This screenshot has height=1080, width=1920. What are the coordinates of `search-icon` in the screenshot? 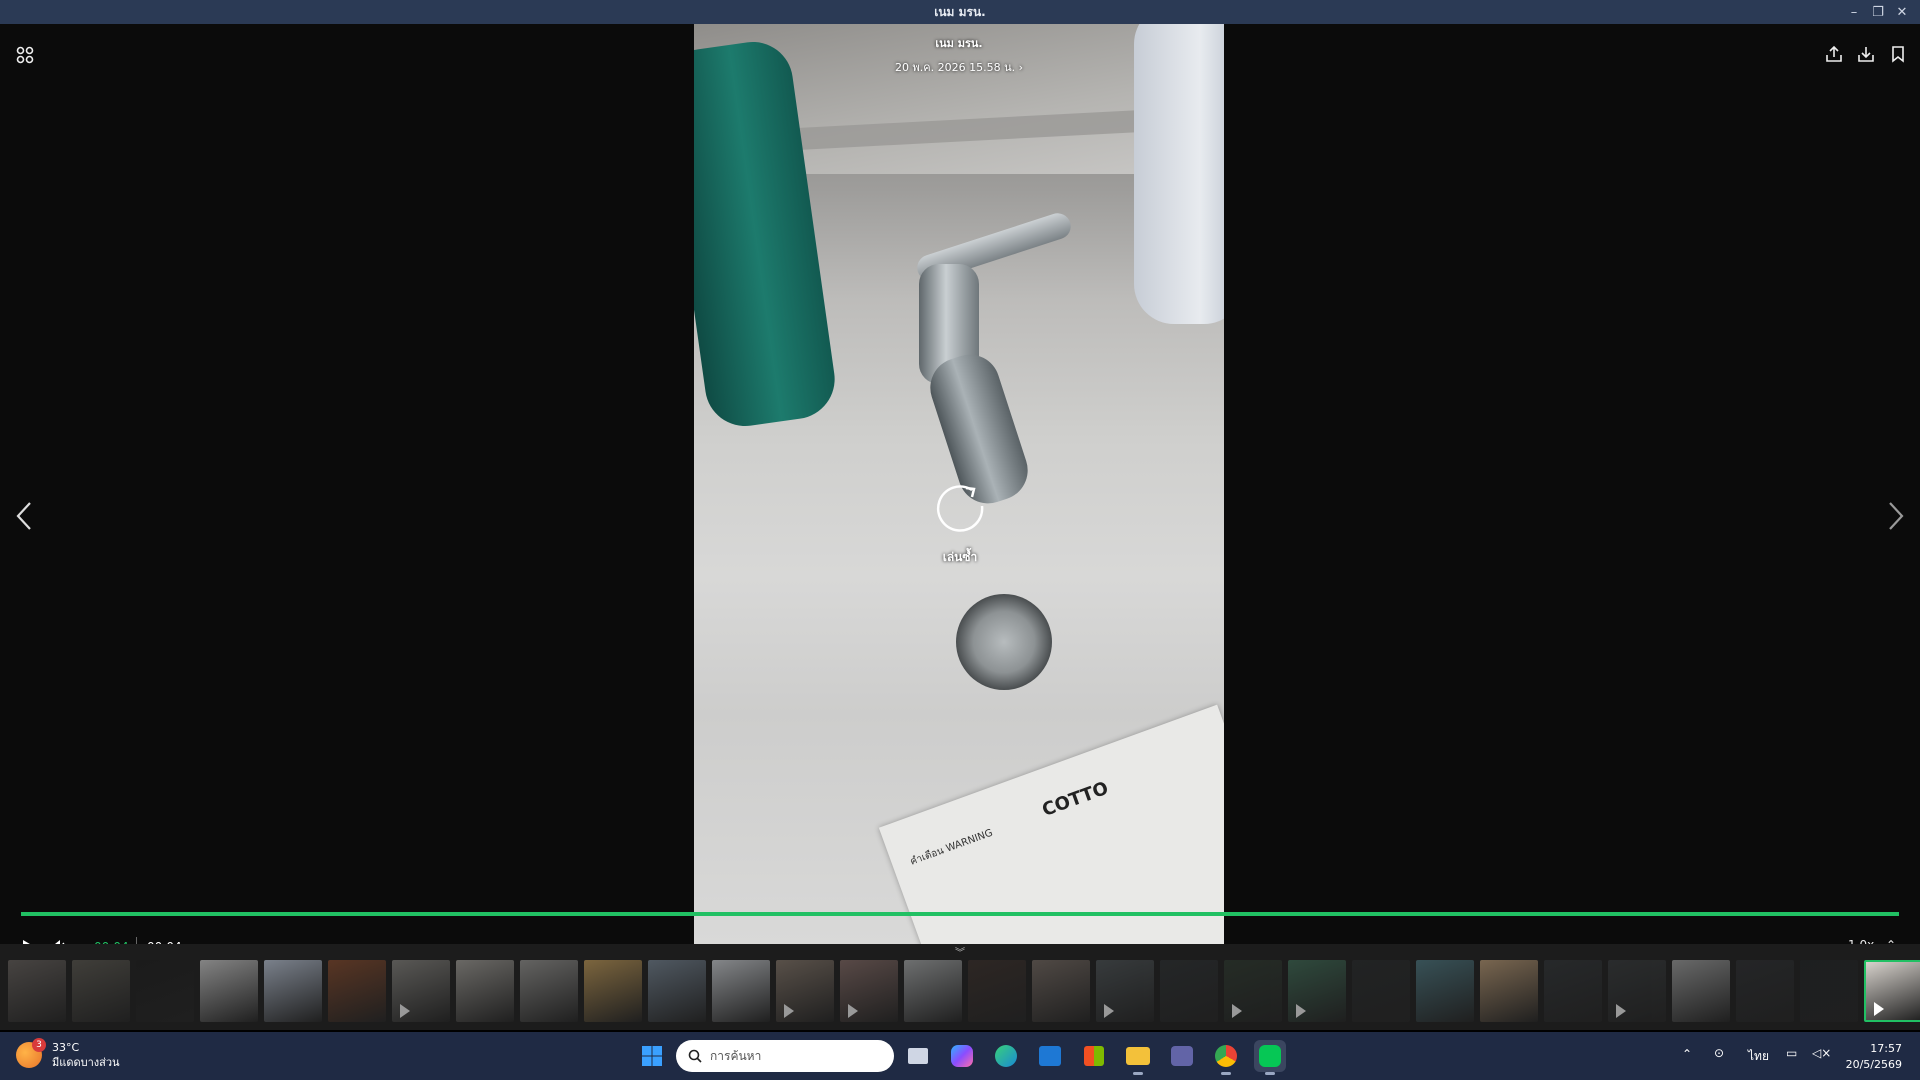 It's located at (695, 1056).